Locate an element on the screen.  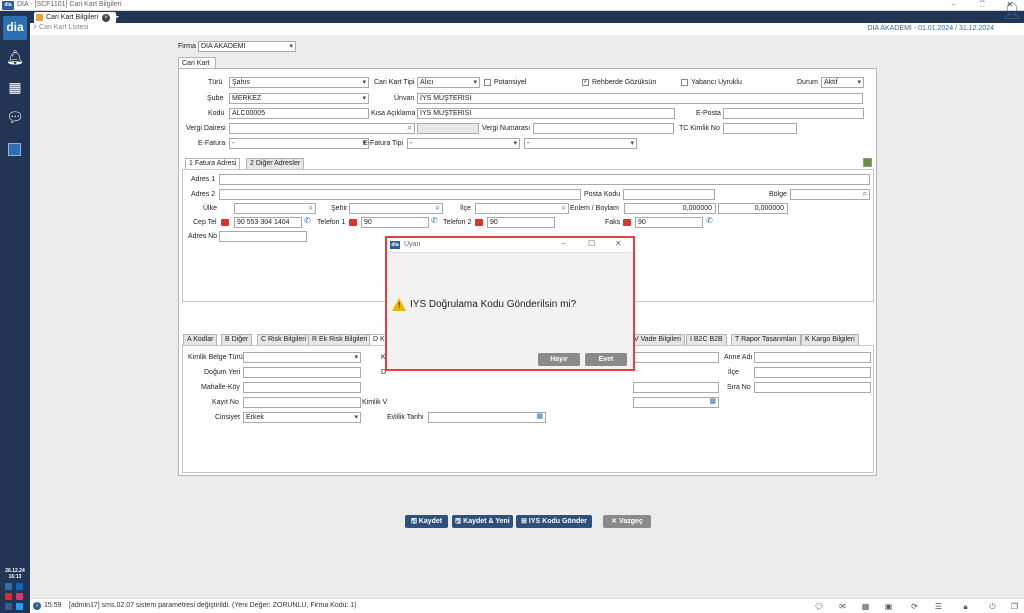
list-icon: ☰ is located at coordinates (938, 606).